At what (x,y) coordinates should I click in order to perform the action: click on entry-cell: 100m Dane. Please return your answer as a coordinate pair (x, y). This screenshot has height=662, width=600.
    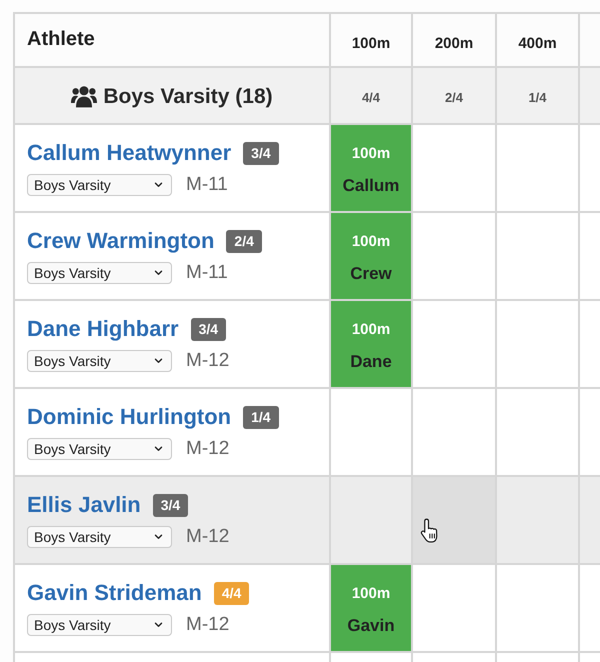
    Looking at the image, I should click on (371, 344).